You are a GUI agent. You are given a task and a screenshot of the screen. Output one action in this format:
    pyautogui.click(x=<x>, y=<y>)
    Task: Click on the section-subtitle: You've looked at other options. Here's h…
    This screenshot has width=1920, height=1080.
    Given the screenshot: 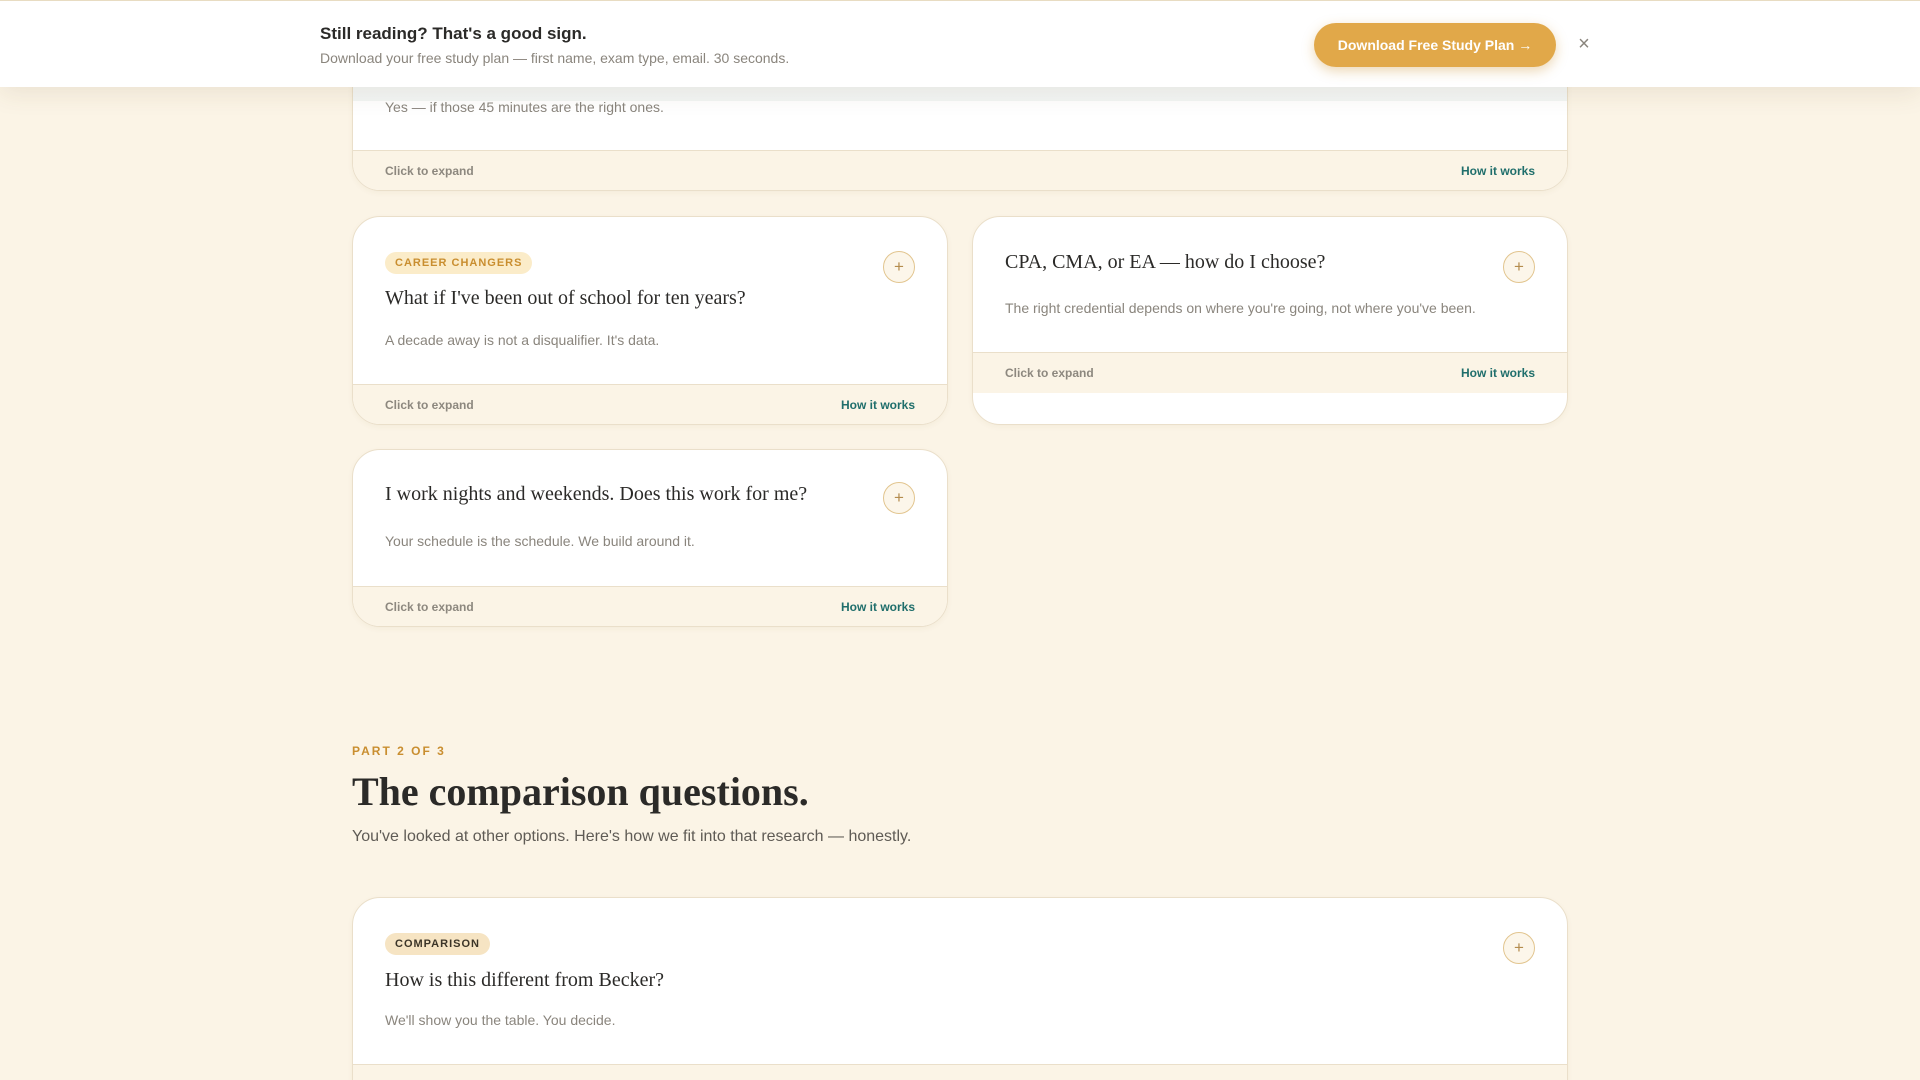 What is the action you would take?
    pyautogui.click(x=632, y=836)
    